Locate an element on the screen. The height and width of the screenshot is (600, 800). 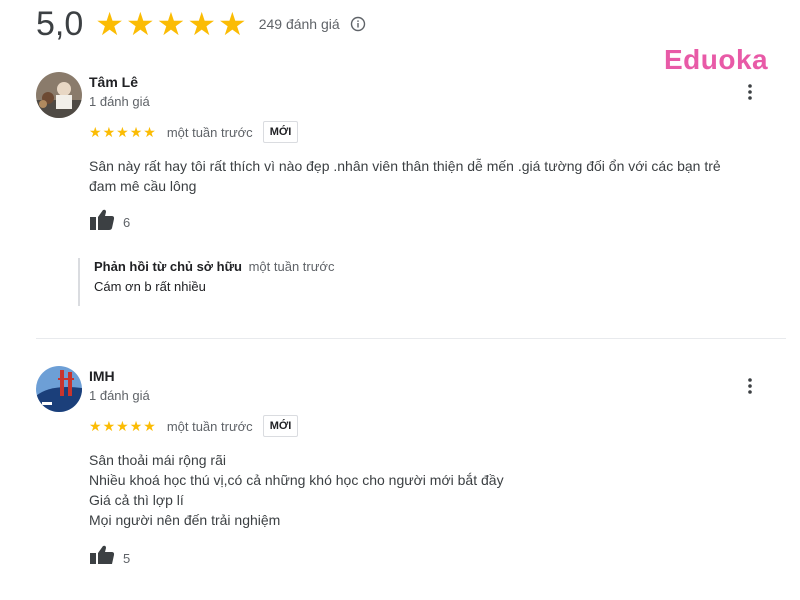
review-count: 249 đánh giá is located at coordinates (299, 24).